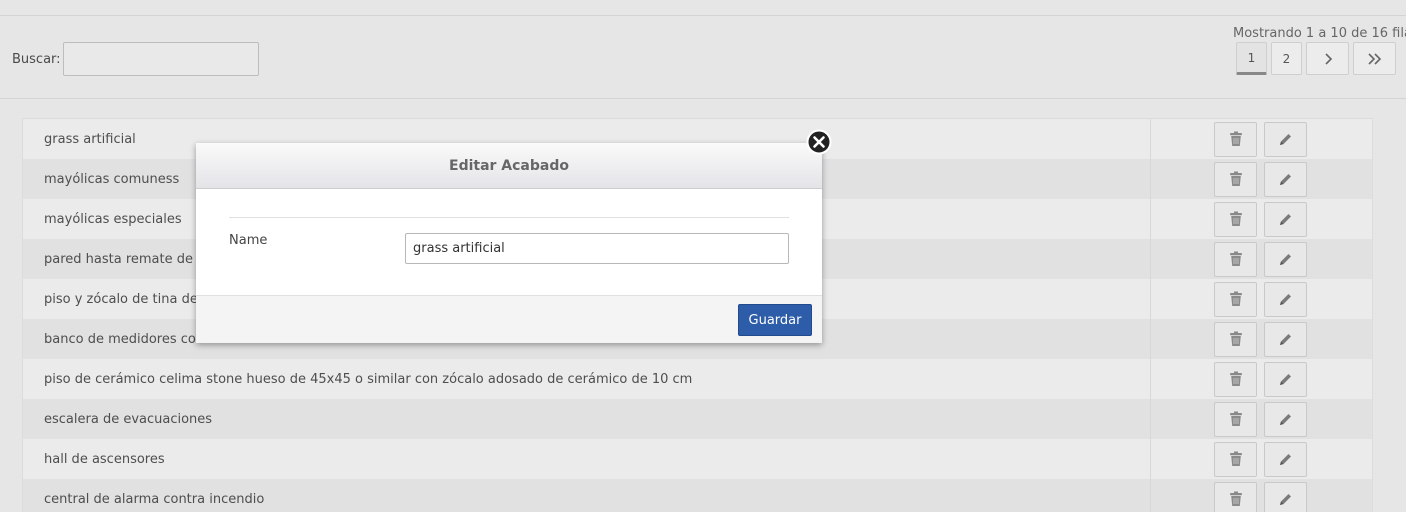 Image resolution: width=1406 pixels, height=512 pixels. Describe the element at coordinates (587, 419) in the screenshot. I see `row-name: escalera de evacuaciones` at that location.